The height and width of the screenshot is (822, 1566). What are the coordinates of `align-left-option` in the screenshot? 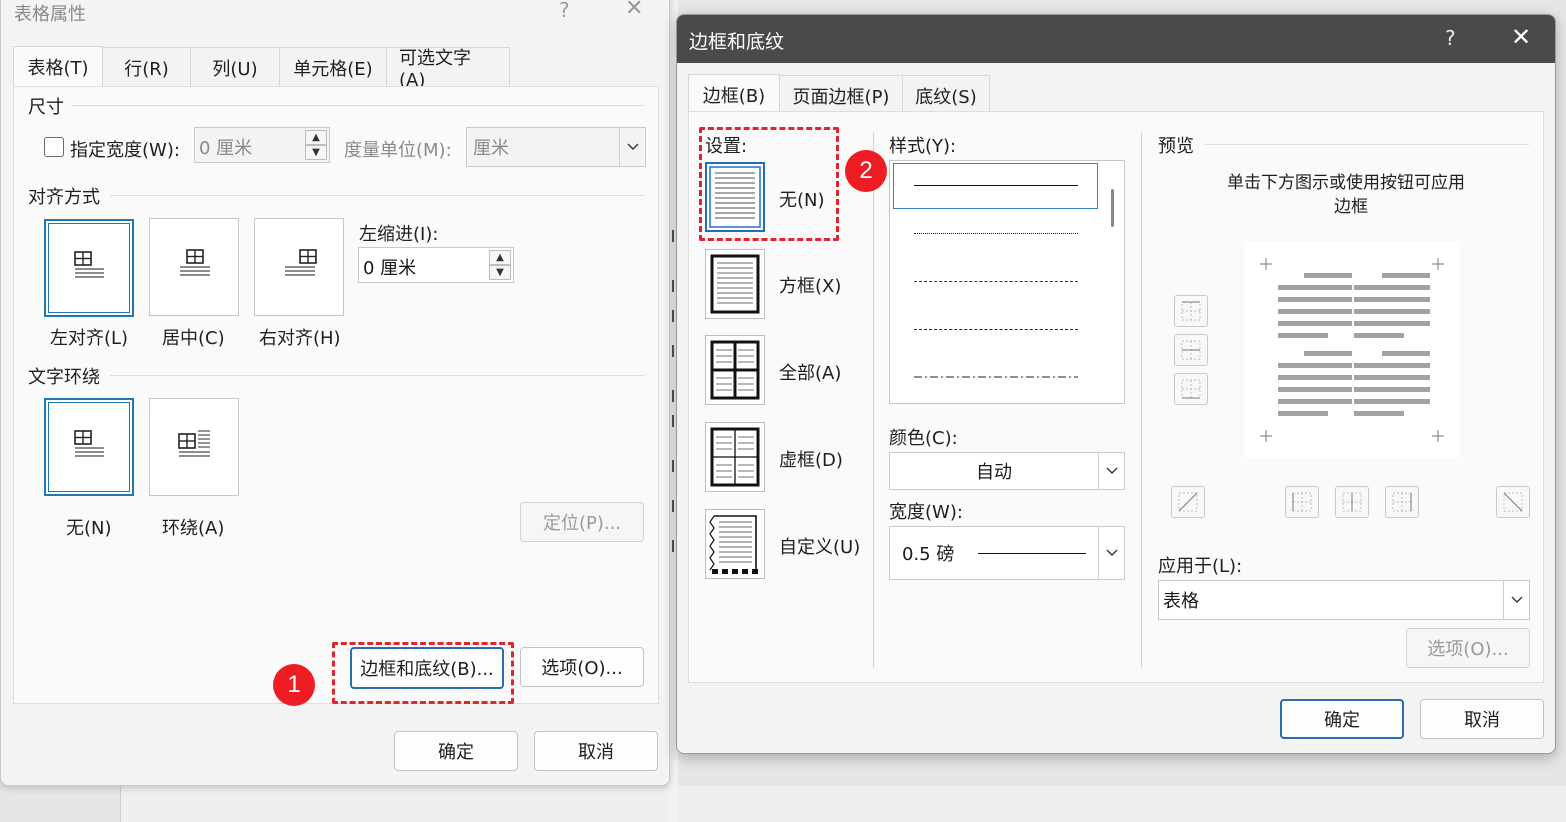 It's located at (89, 268).